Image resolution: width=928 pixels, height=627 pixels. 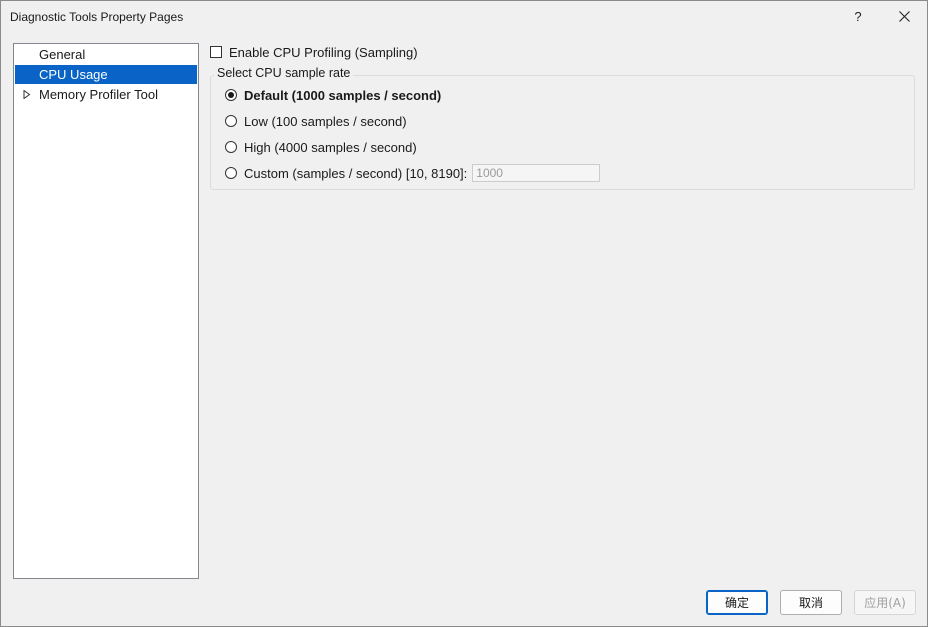 I want to click on tree-item-cpu-usage: CPU Usage, so click(x=106, y=74).